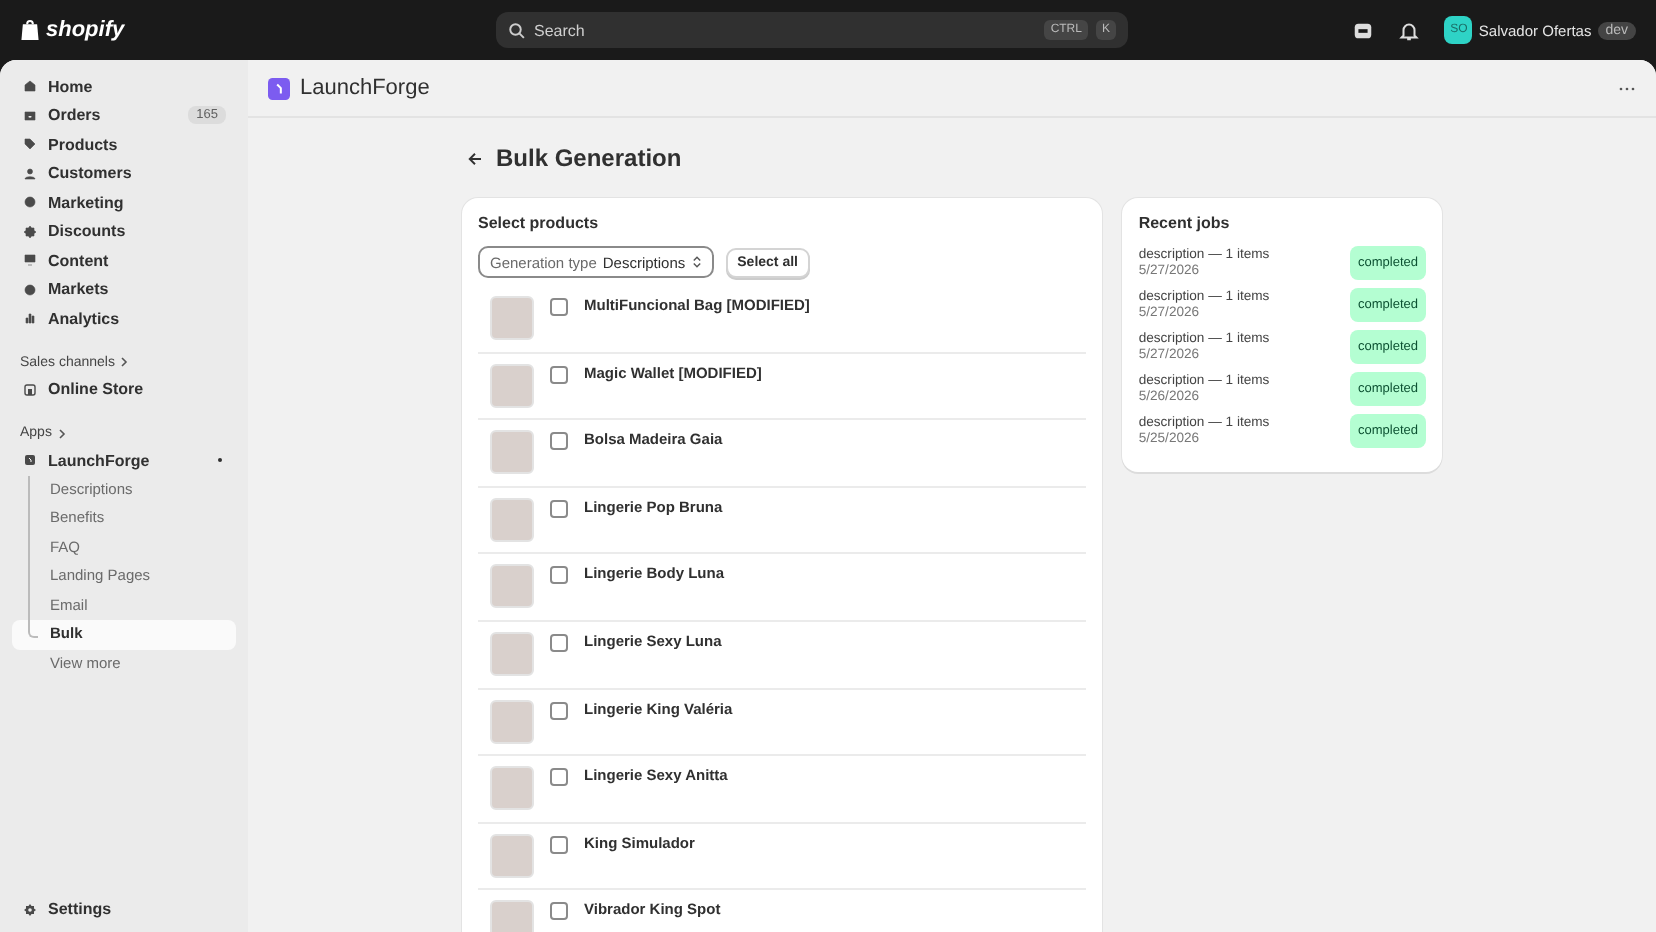  Describe the element at coordinates (517, 30) in the screenshot. I see `search-icon` at that location.